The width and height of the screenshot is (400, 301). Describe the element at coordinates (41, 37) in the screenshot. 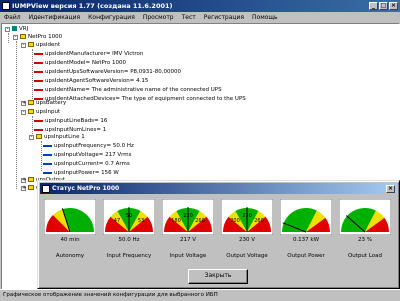

I see `tree-node-device: NetPro 1000` at that location.